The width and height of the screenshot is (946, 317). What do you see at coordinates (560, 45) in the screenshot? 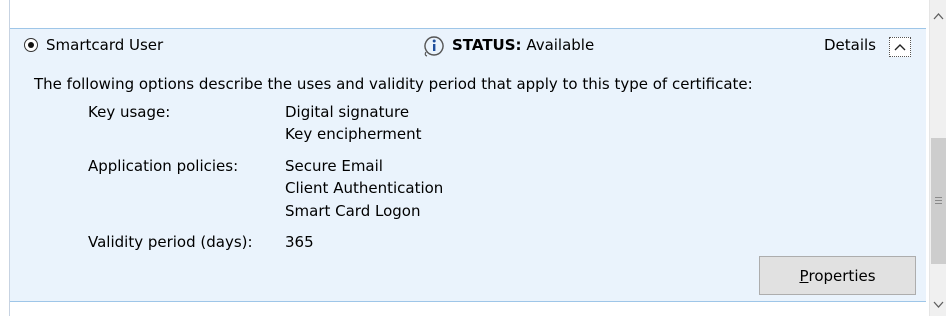
I see `status-value: Available` at bounding box center [560, 45].